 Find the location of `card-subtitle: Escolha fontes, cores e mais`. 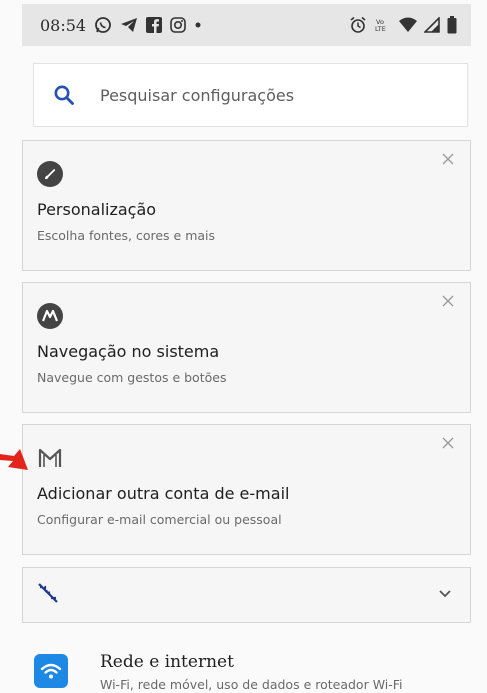

card-subtitle: Escolha fontes, cores e mais is located at coordinates (126, 235).